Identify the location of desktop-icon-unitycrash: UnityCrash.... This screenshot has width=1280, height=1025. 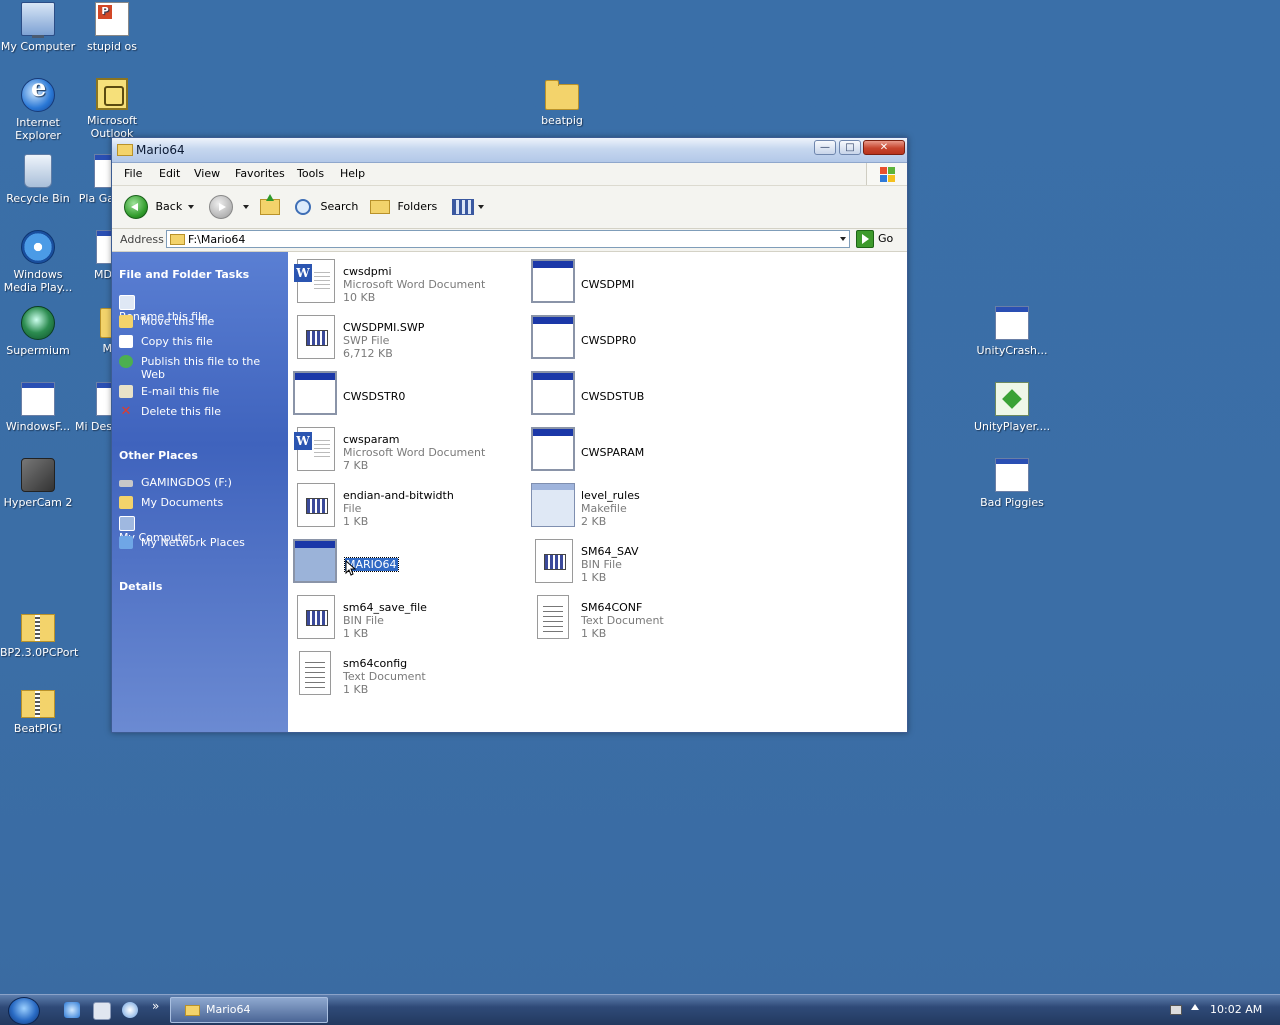
(1012, 331).